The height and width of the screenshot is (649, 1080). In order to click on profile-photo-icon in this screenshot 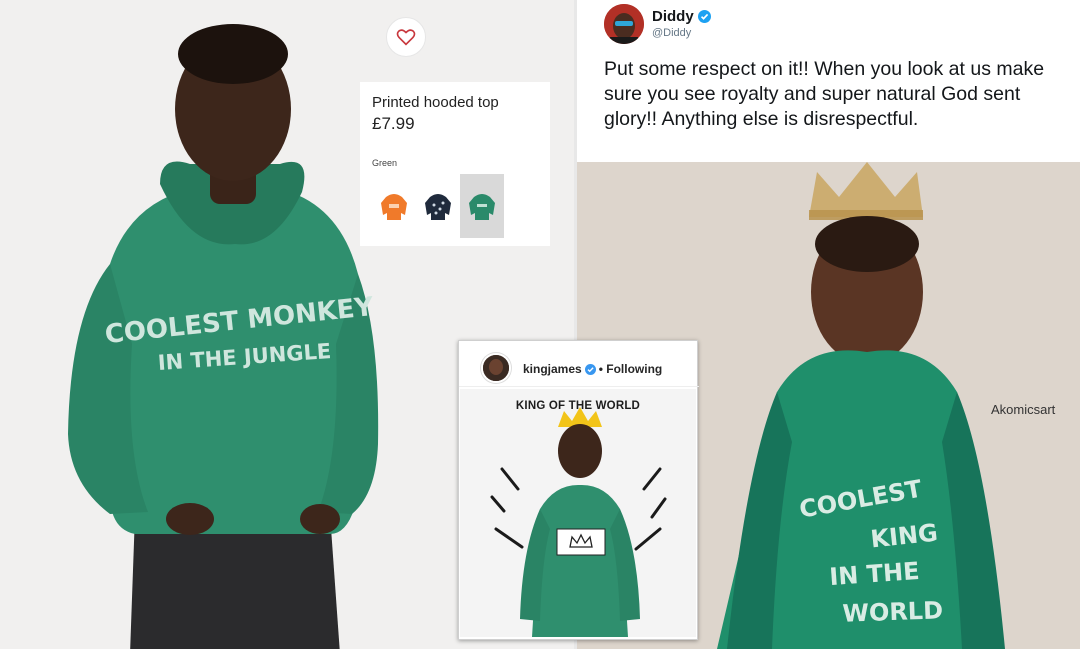, I will do `click(624, 24)`.